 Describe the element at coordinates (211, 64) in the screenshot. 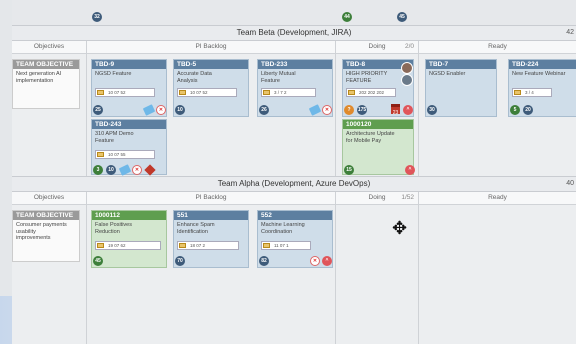

I see `card-id: TBD-5` at that location.